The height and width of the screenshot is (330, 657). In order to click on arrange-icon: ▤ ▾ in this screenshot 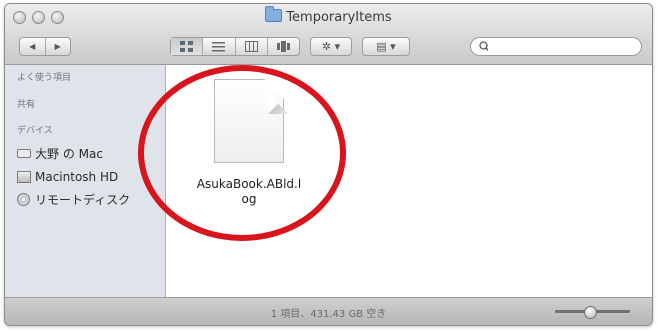, I will do `click(386, 46)`.